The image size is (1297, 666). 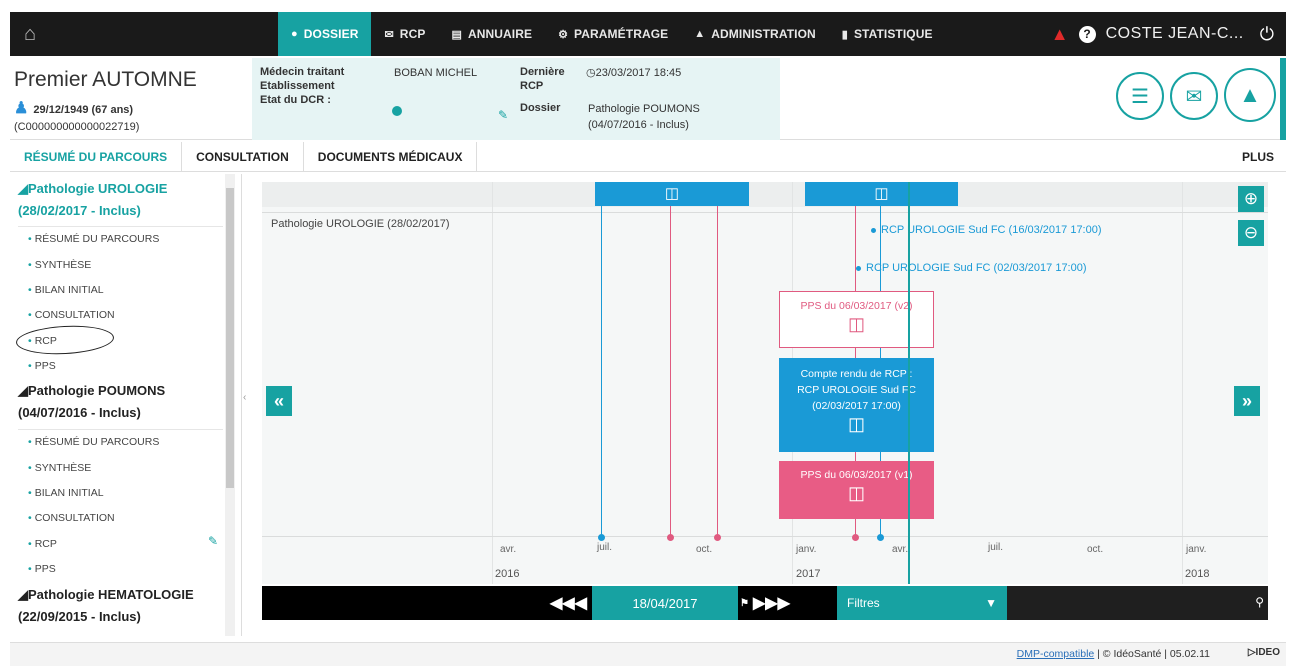 What do you see at coordinates (856, 390) in the screenshot?
I see `card-line: RCP UROLOGIE Sud FC` at bounding box center [856, 390].